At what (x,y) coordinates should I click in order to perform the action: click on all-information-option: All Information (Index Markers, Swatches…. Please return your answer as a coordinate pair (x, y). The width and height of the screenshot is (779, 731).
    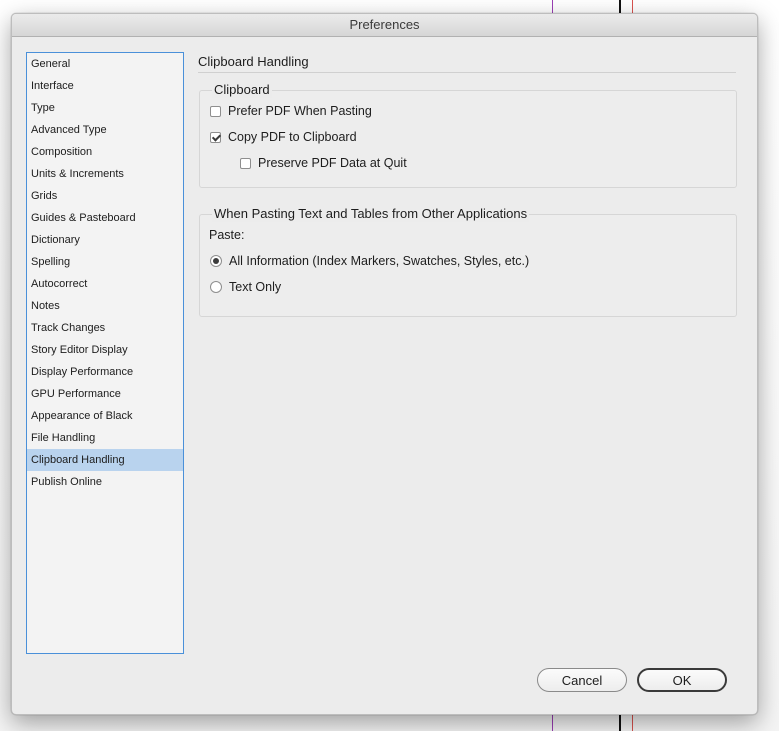
    Looking at the image, I should click on (369, 261).